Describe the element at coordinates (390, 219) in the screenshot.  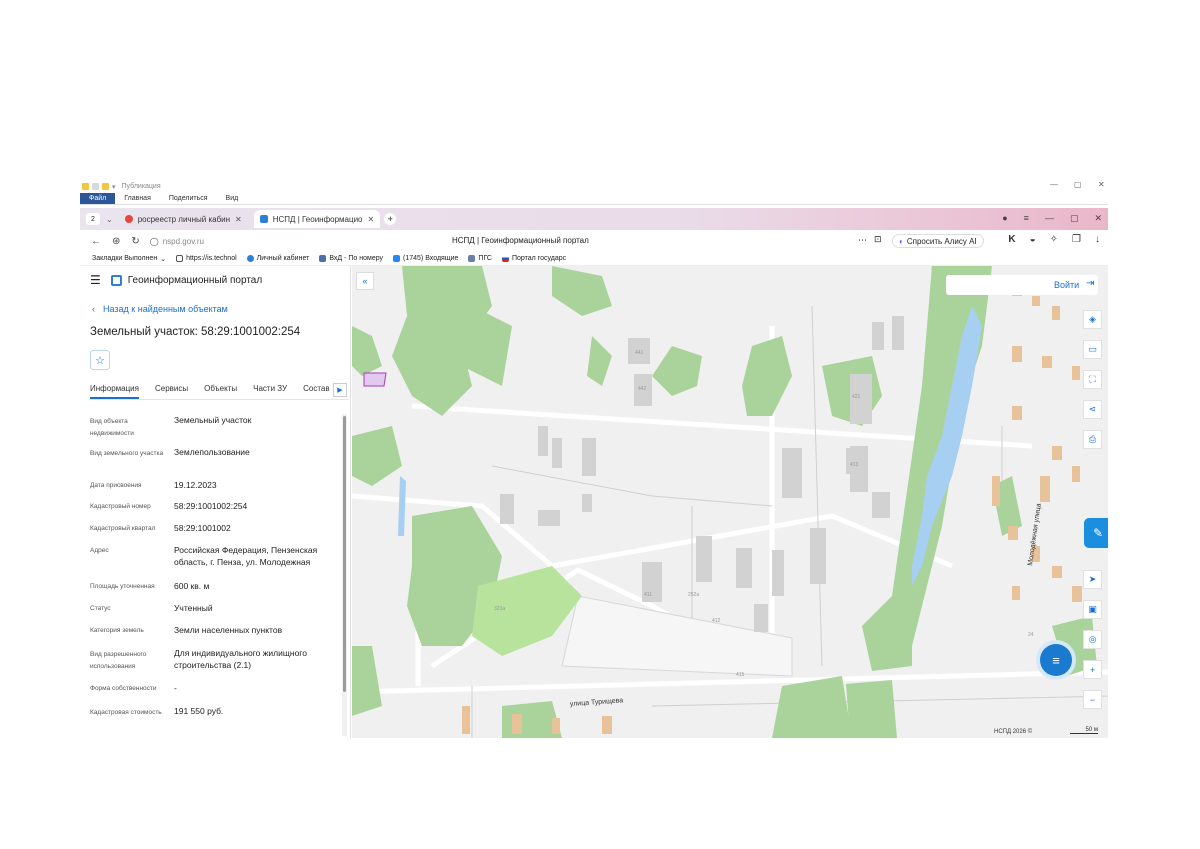
I see `new-tab-button: +` at that location.